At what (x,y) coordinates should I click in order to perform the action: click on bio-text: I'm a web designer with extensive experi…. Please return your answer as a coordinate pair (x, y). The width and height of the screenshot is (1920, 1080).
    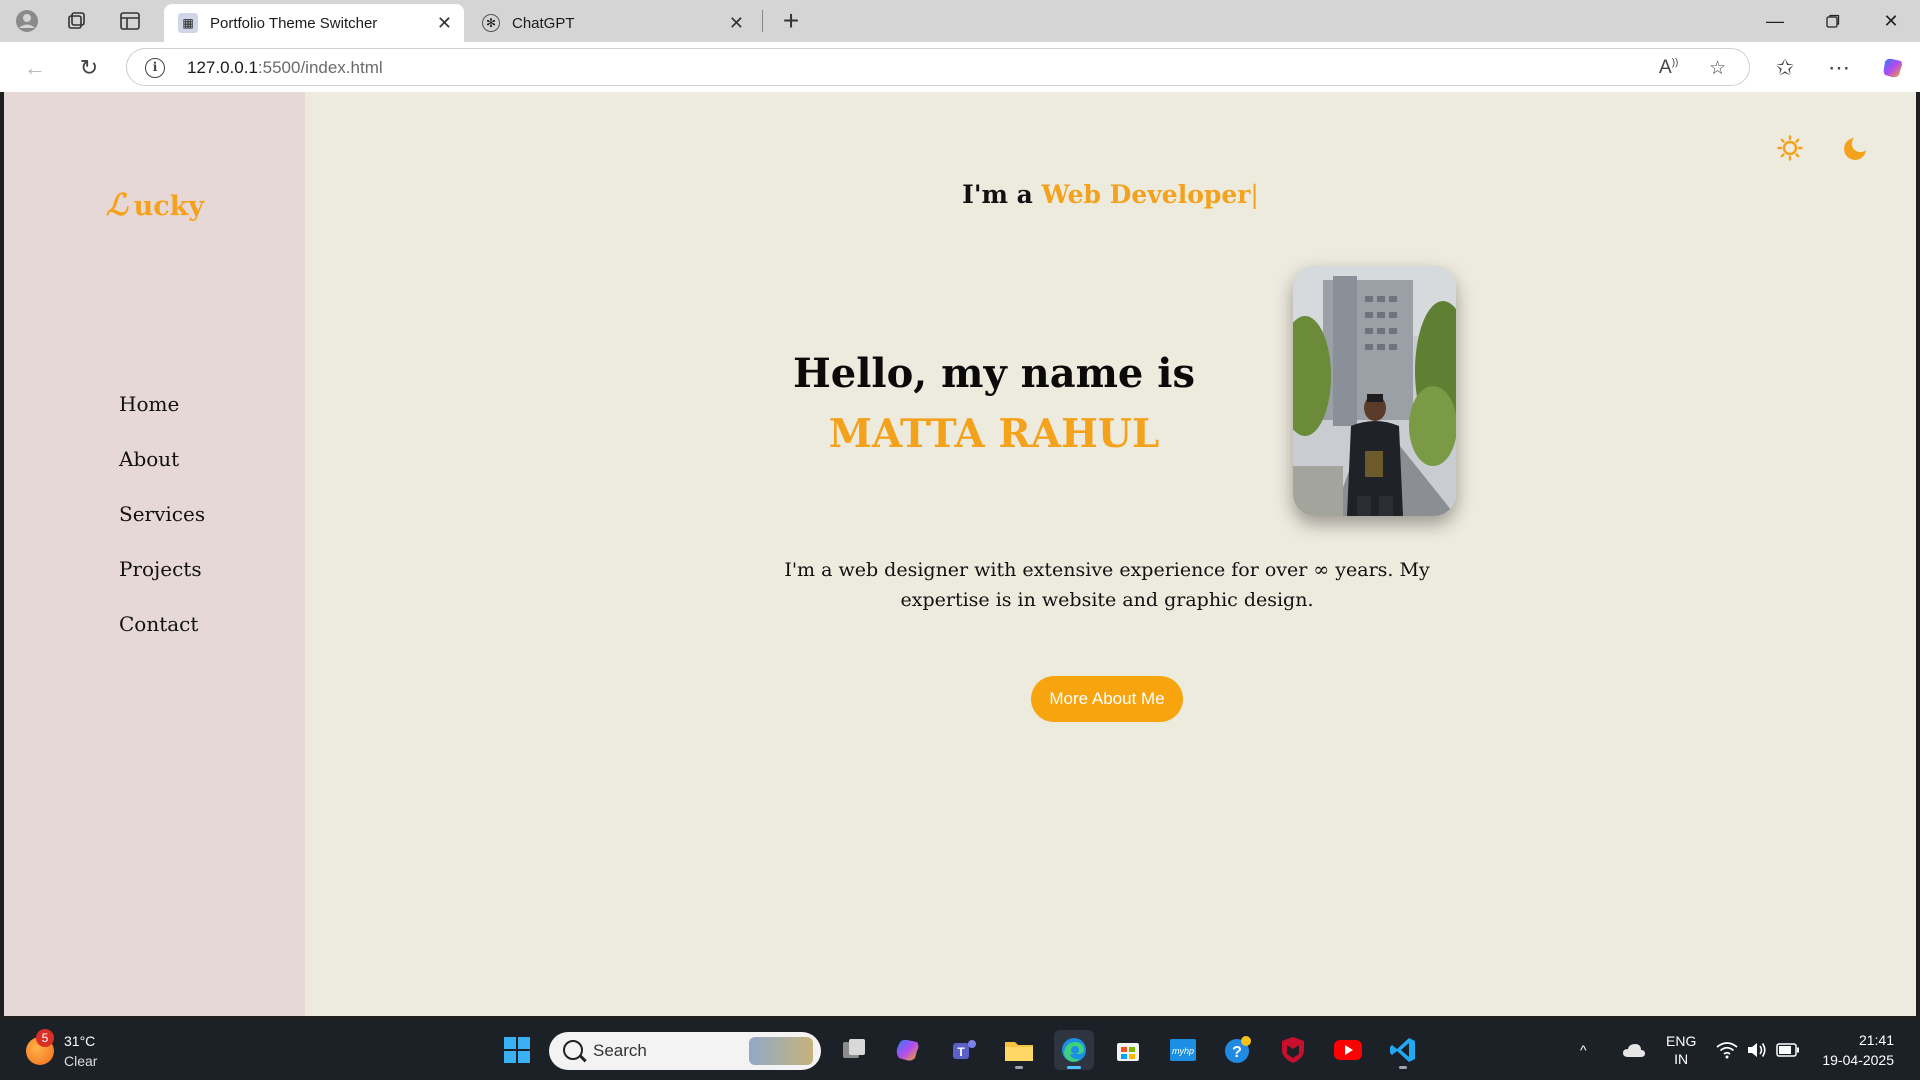
    Looking at the image, I should click on (1107, 585).